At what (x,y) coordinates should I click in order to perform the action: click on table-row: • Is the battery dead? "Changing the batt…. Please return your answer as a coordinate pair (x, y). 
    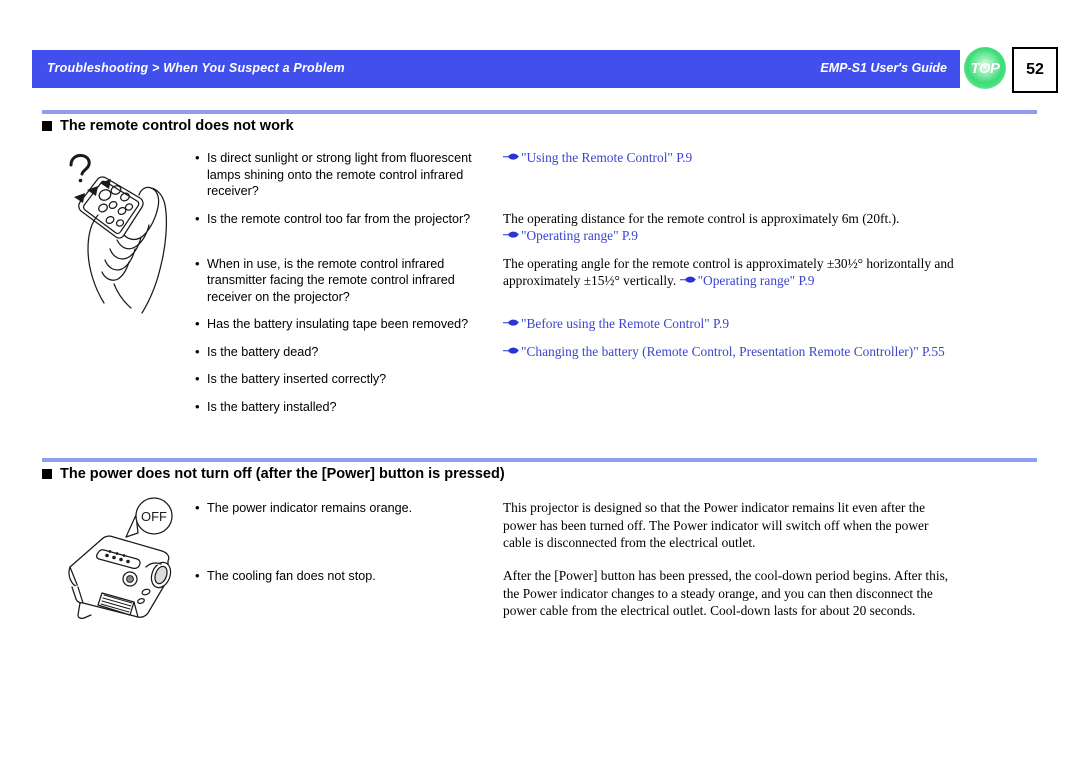
    Looking at the image, I should click on (512, 353).